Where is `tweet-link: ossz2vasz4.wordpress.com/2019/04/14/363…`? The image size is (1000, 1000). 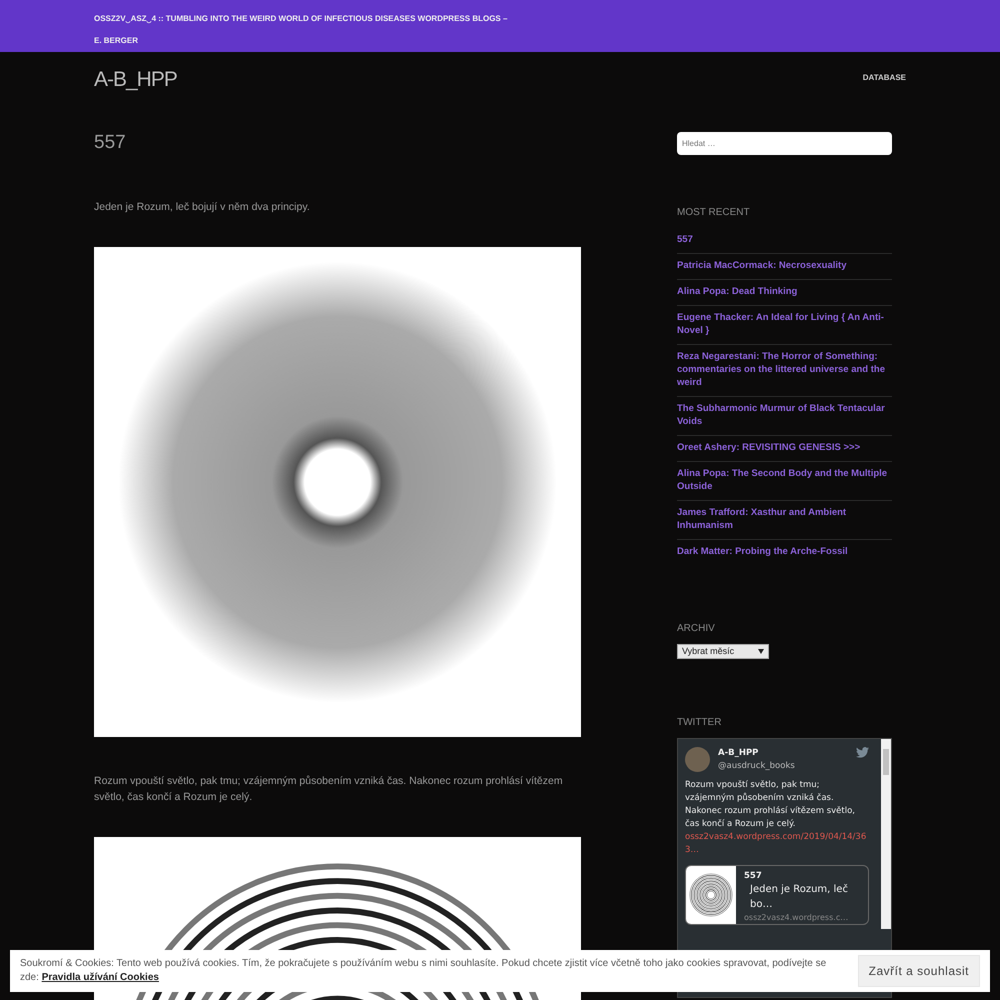 tweet-link: ossz2vasz4.wordpress.com/2019/04/14/363… is located at coordinates (777, 843).